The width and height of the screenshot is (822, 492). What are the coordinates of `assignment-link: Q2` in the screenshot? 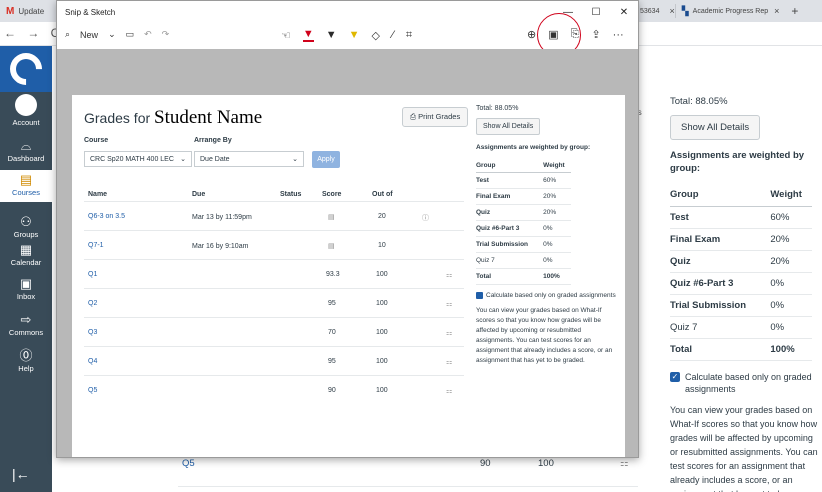 It's located at (92, 303).